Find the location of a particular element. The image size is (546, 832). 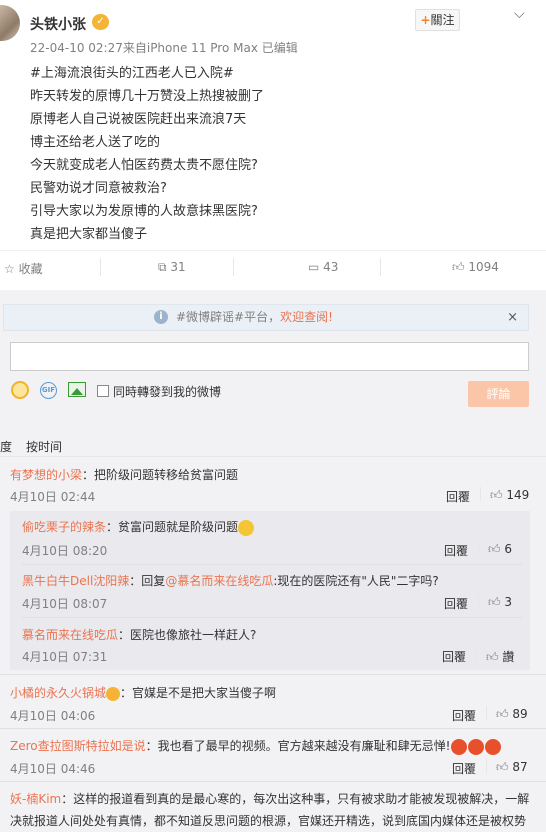

notice-text: #微博辟谣#平台， is located at coordinates (228, 317).